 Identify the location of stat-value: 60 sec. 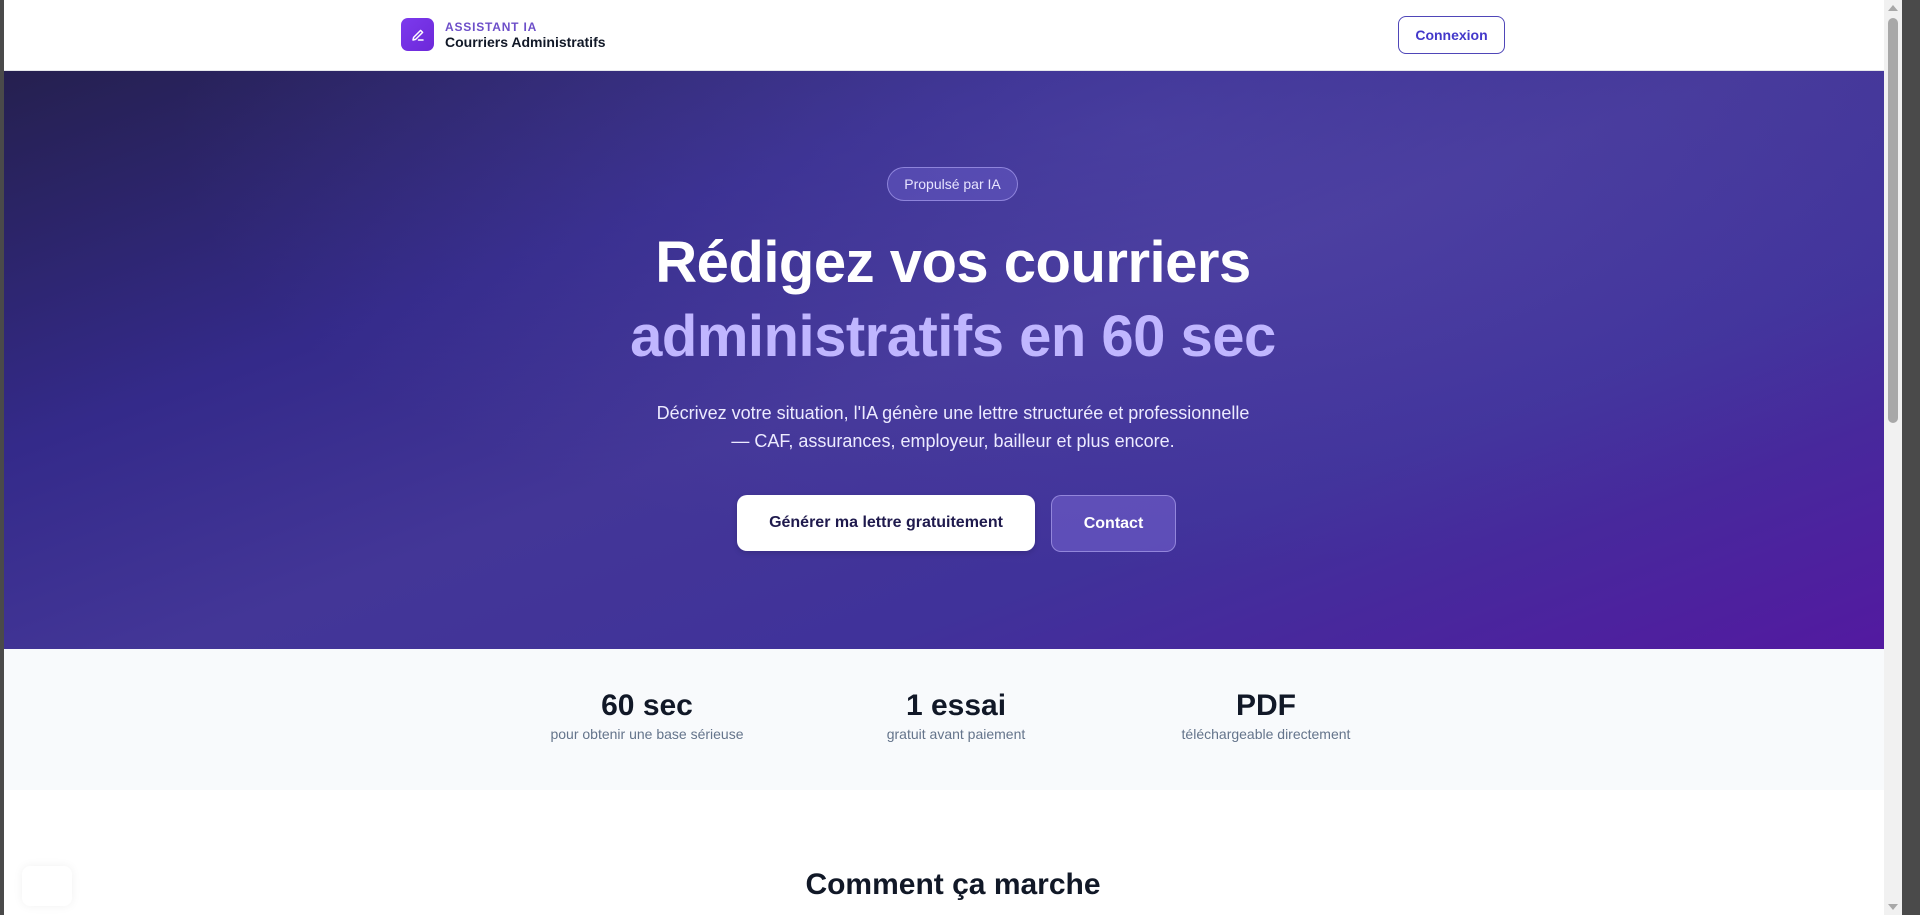
(647, 705).